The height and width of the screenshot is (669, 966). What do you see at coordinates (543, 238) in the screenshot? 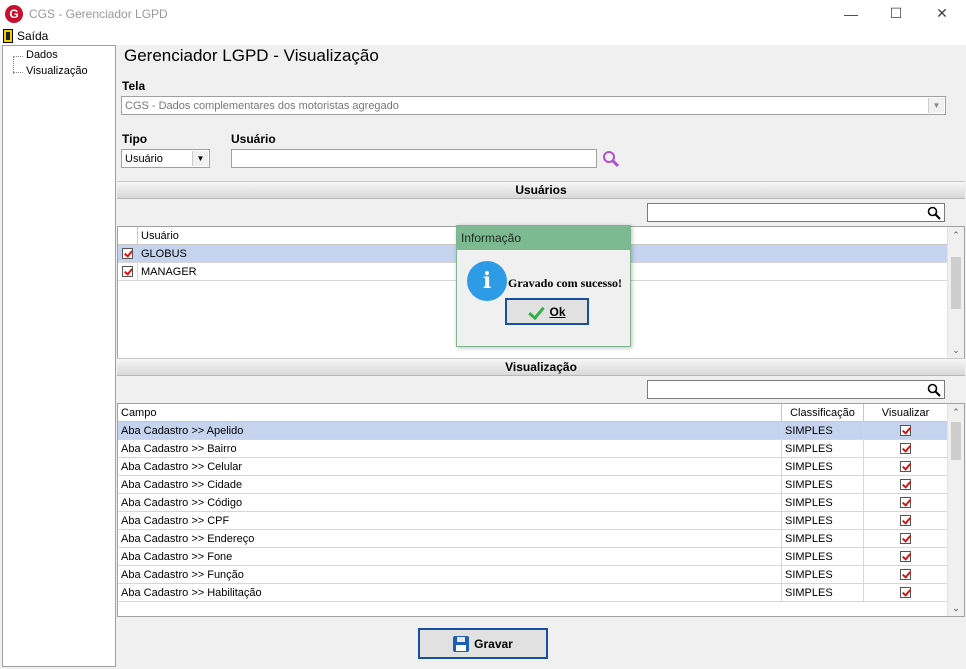
I see `dialog-title: Informação` at bounding box center [543, 238].